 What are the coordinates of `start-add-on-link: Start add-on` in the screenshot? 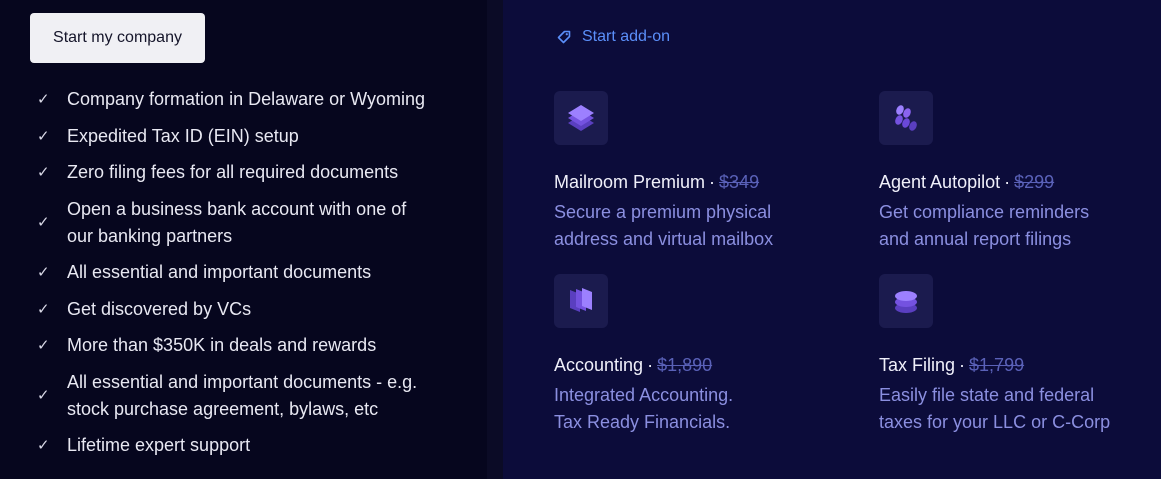 It's located at (613, 37).